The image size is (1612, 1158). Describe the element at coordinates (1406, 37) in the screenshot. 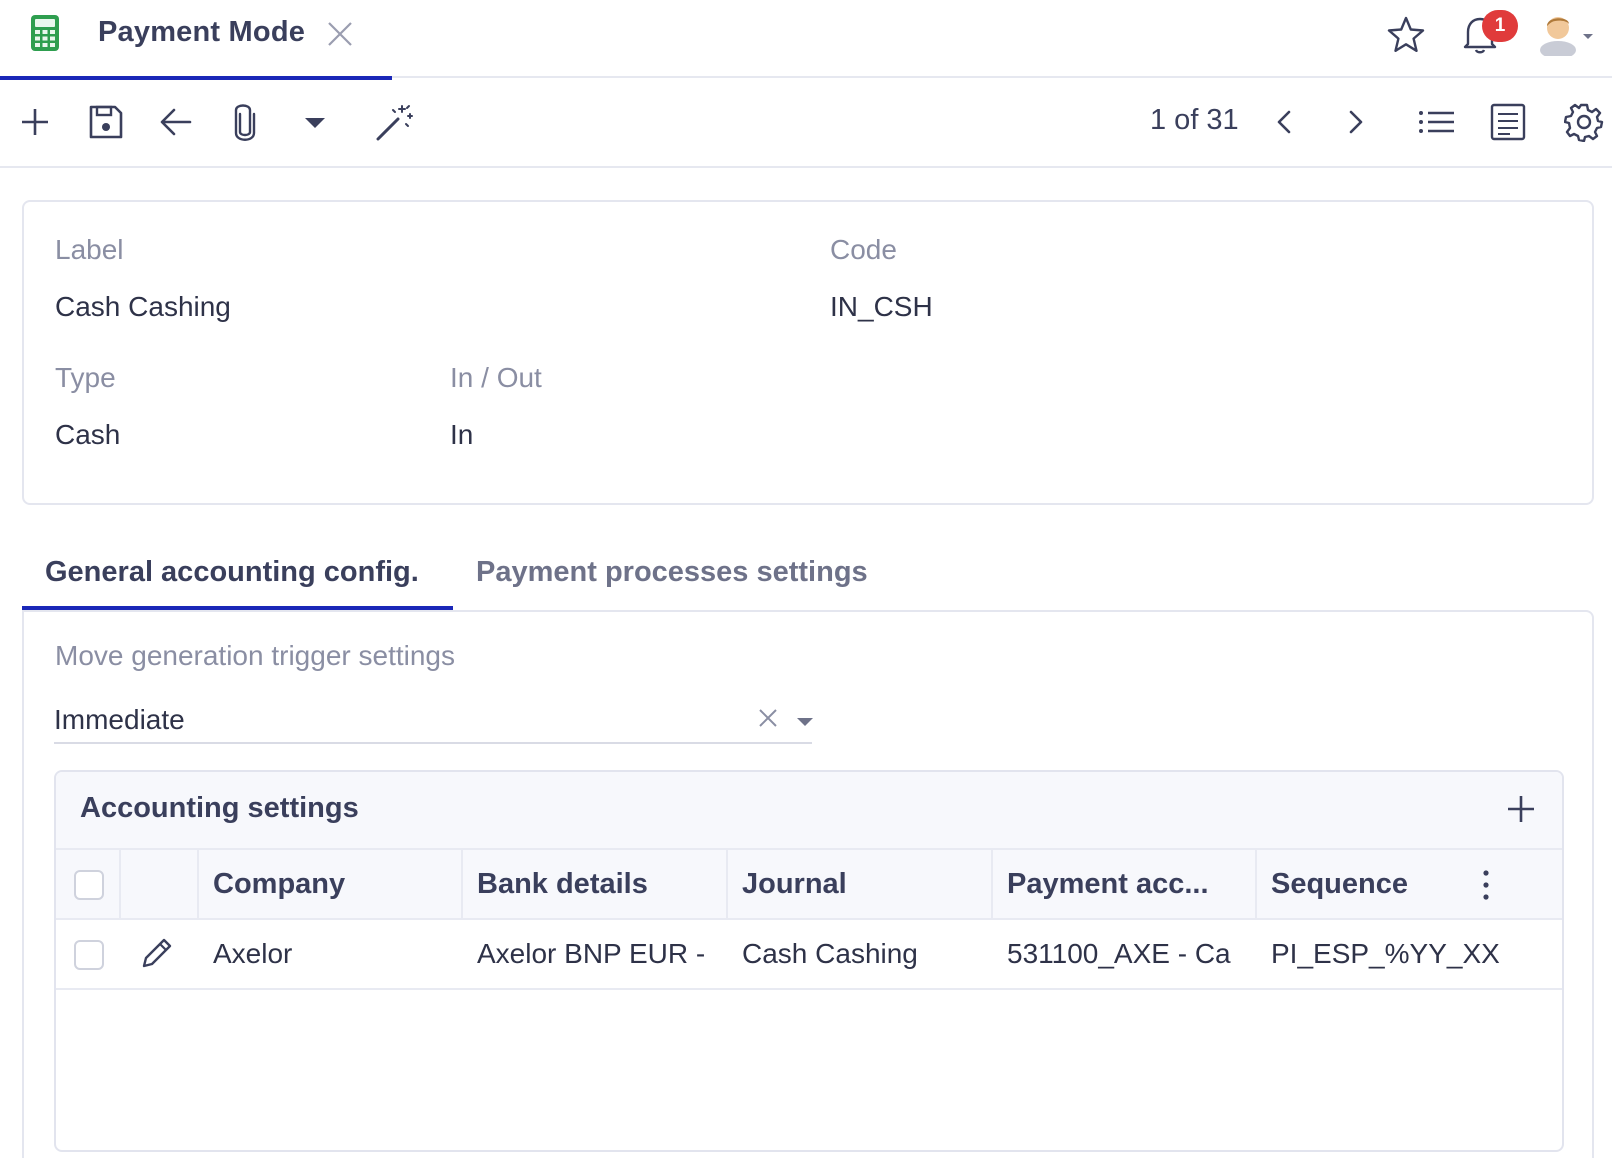

I see `star-icon` at that location.